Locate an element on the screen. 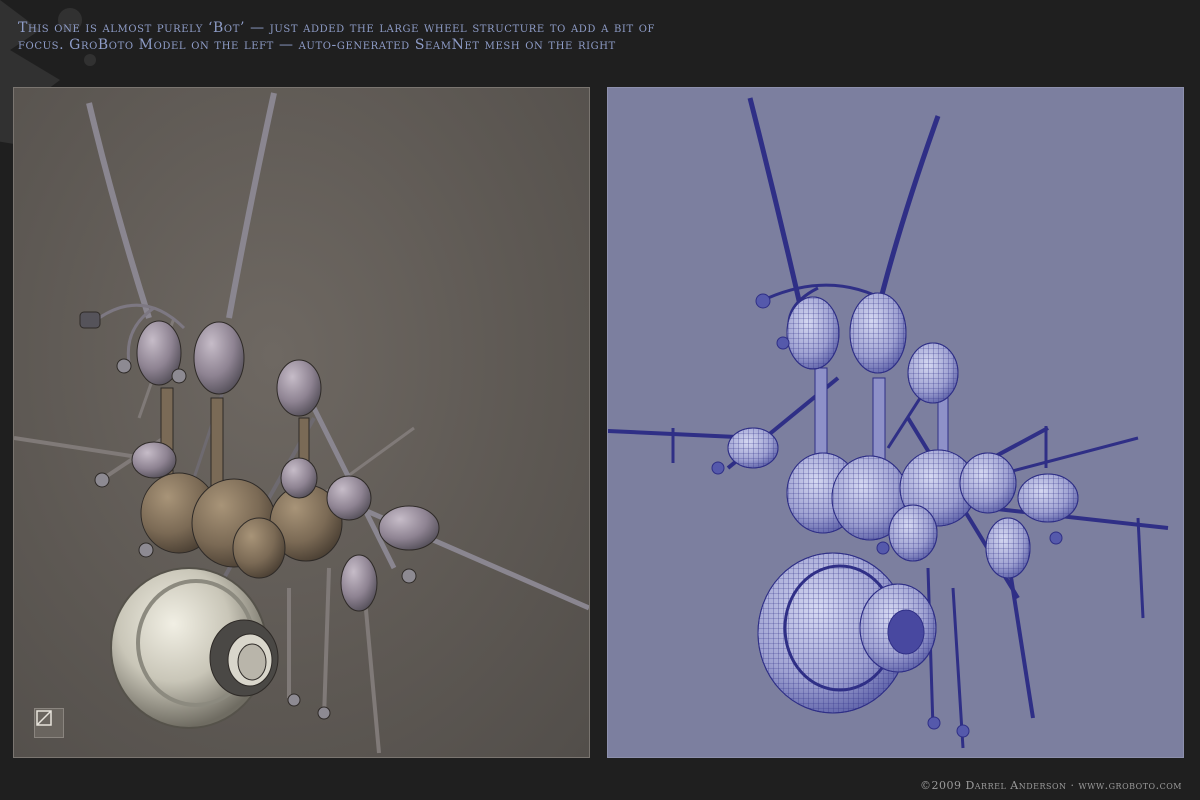  cube-frame-icon is located at coordinates (49, 723).